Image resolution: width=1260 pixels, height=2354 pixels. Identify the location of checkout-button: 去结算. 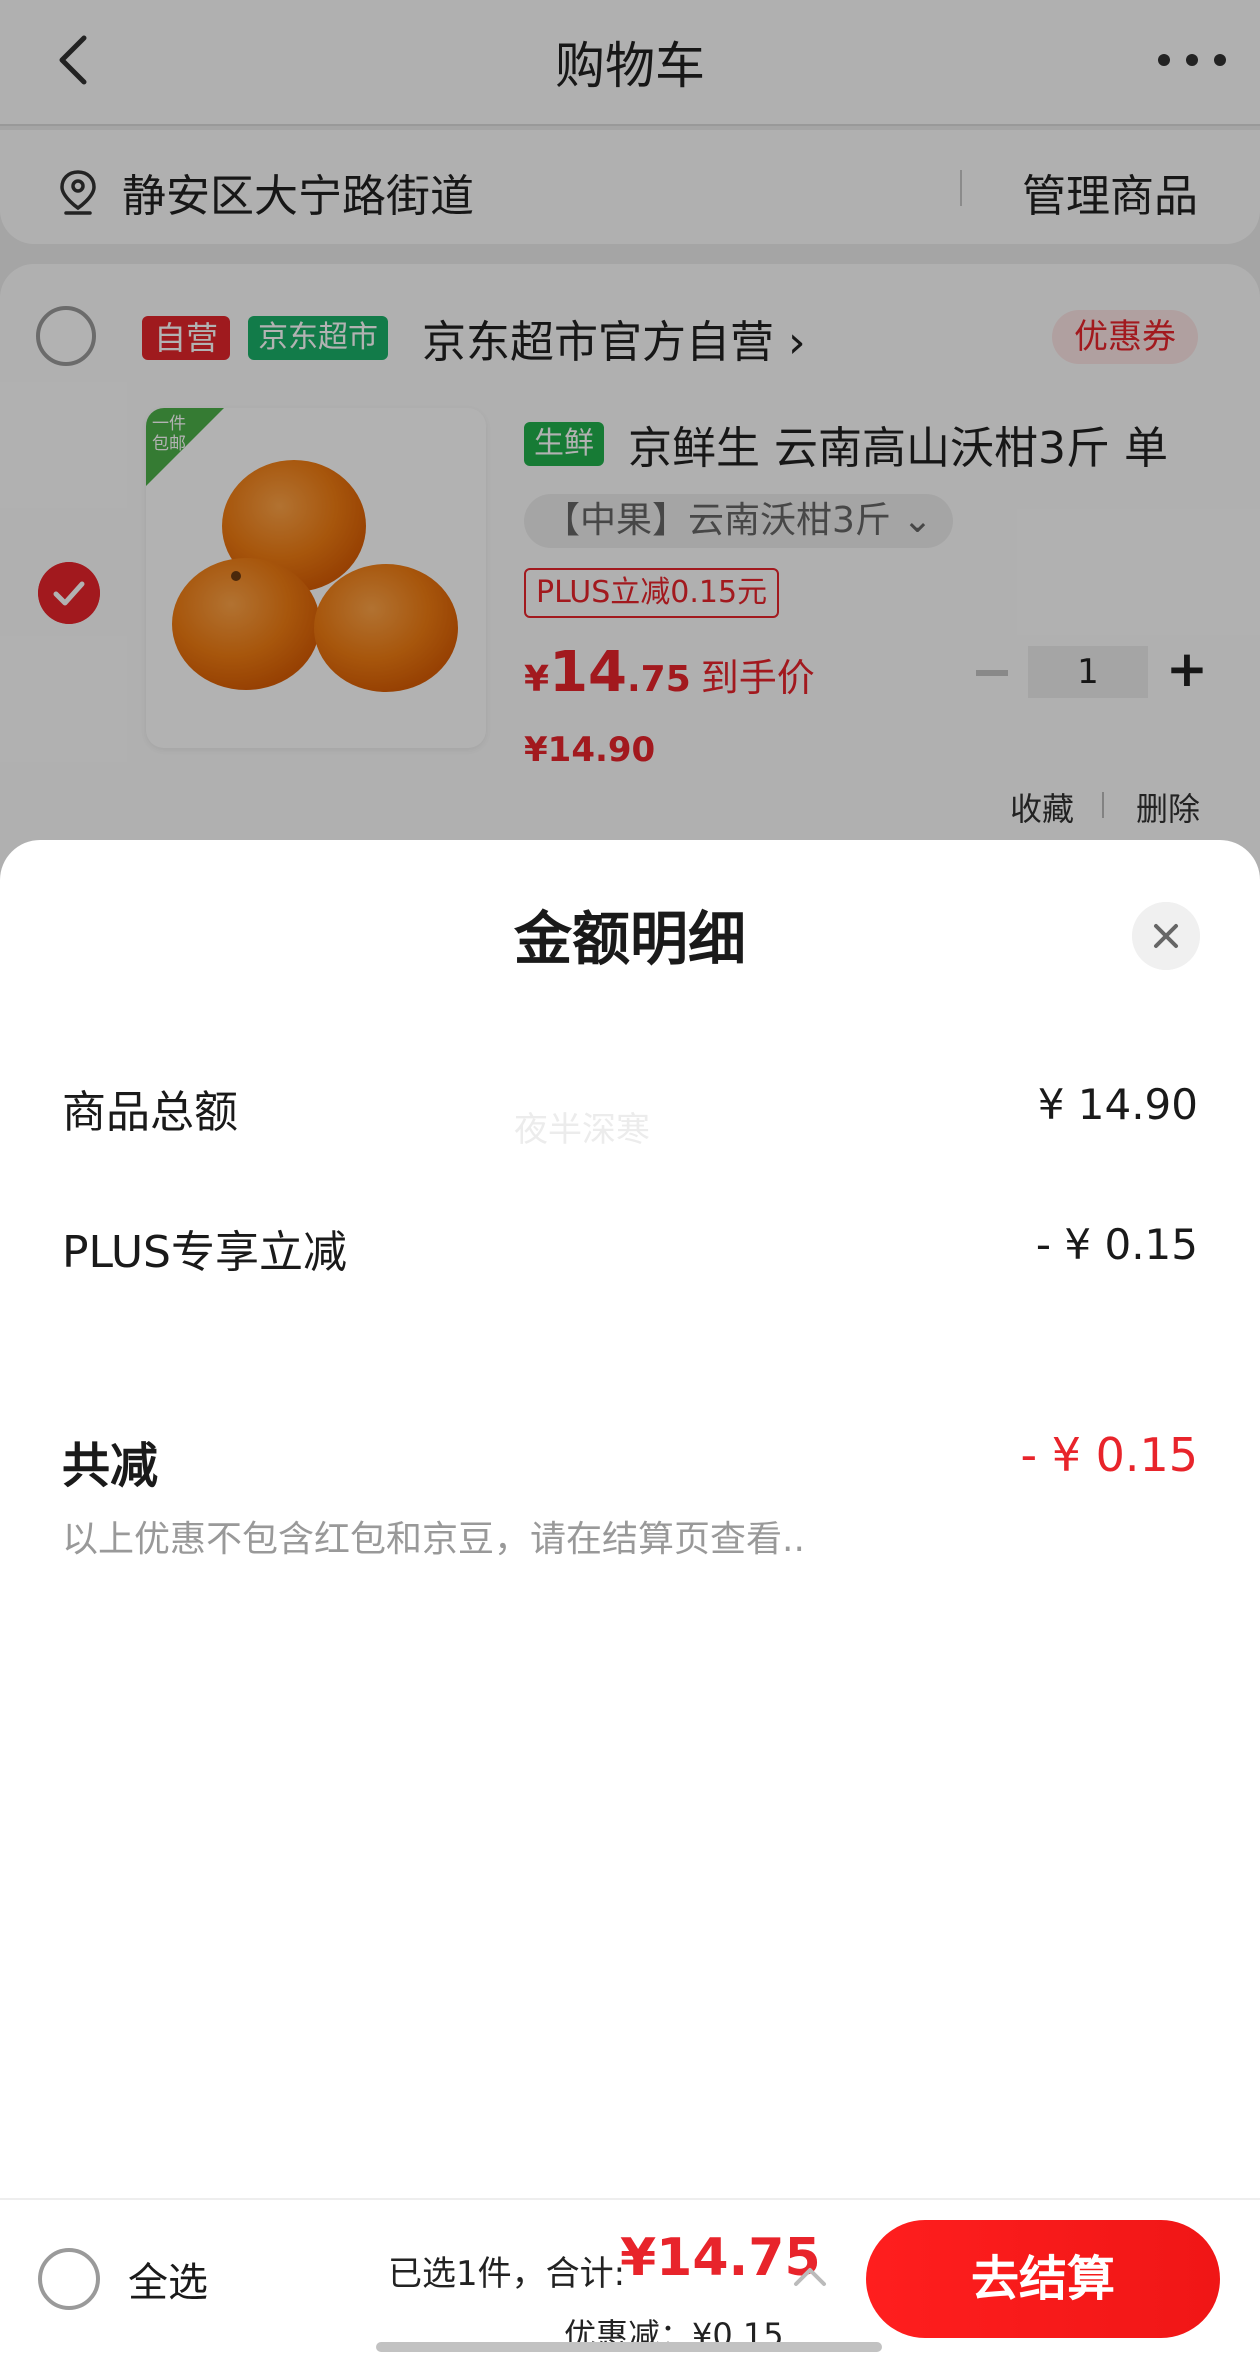
(1043, 2279).